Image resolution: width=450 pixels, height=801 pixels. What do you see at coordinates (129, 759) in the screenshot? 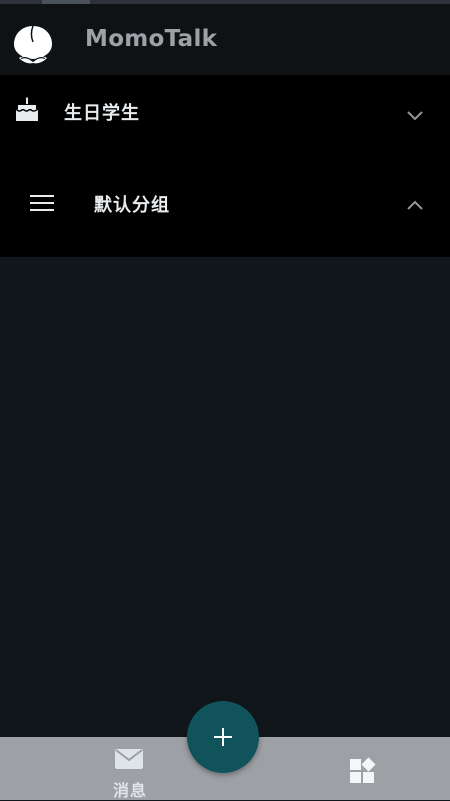
I see `mail-icon` at bounding box center [129, 759].